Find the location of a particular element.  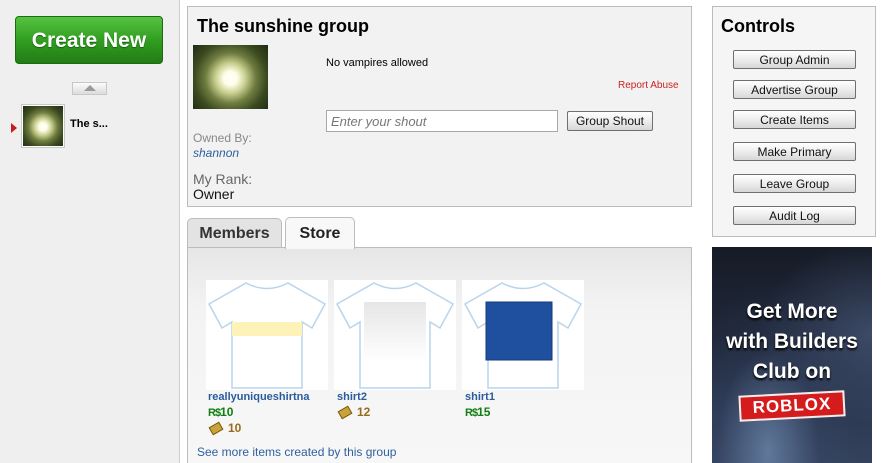

report-abuse-link: Report Abuse is located at coordinates (648, 85).